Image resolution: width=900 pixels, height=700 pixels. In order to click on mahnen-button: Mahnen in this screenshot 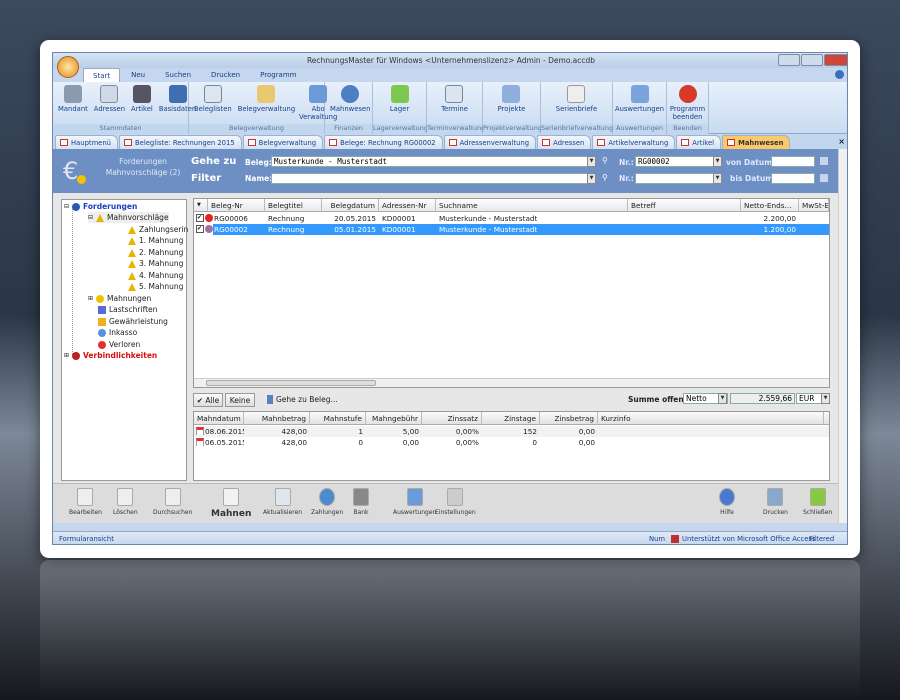, I will do `click(231, 503)`.